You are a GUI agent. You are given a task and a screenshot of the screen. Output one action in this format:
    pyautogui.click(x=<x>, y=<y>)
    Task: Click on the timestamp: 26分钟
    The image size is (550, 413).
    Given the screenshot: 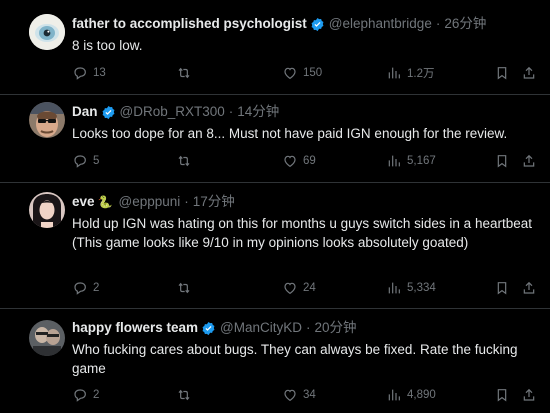 What is the action you would take?
    pyautogui.click(x=465, y=24)
    